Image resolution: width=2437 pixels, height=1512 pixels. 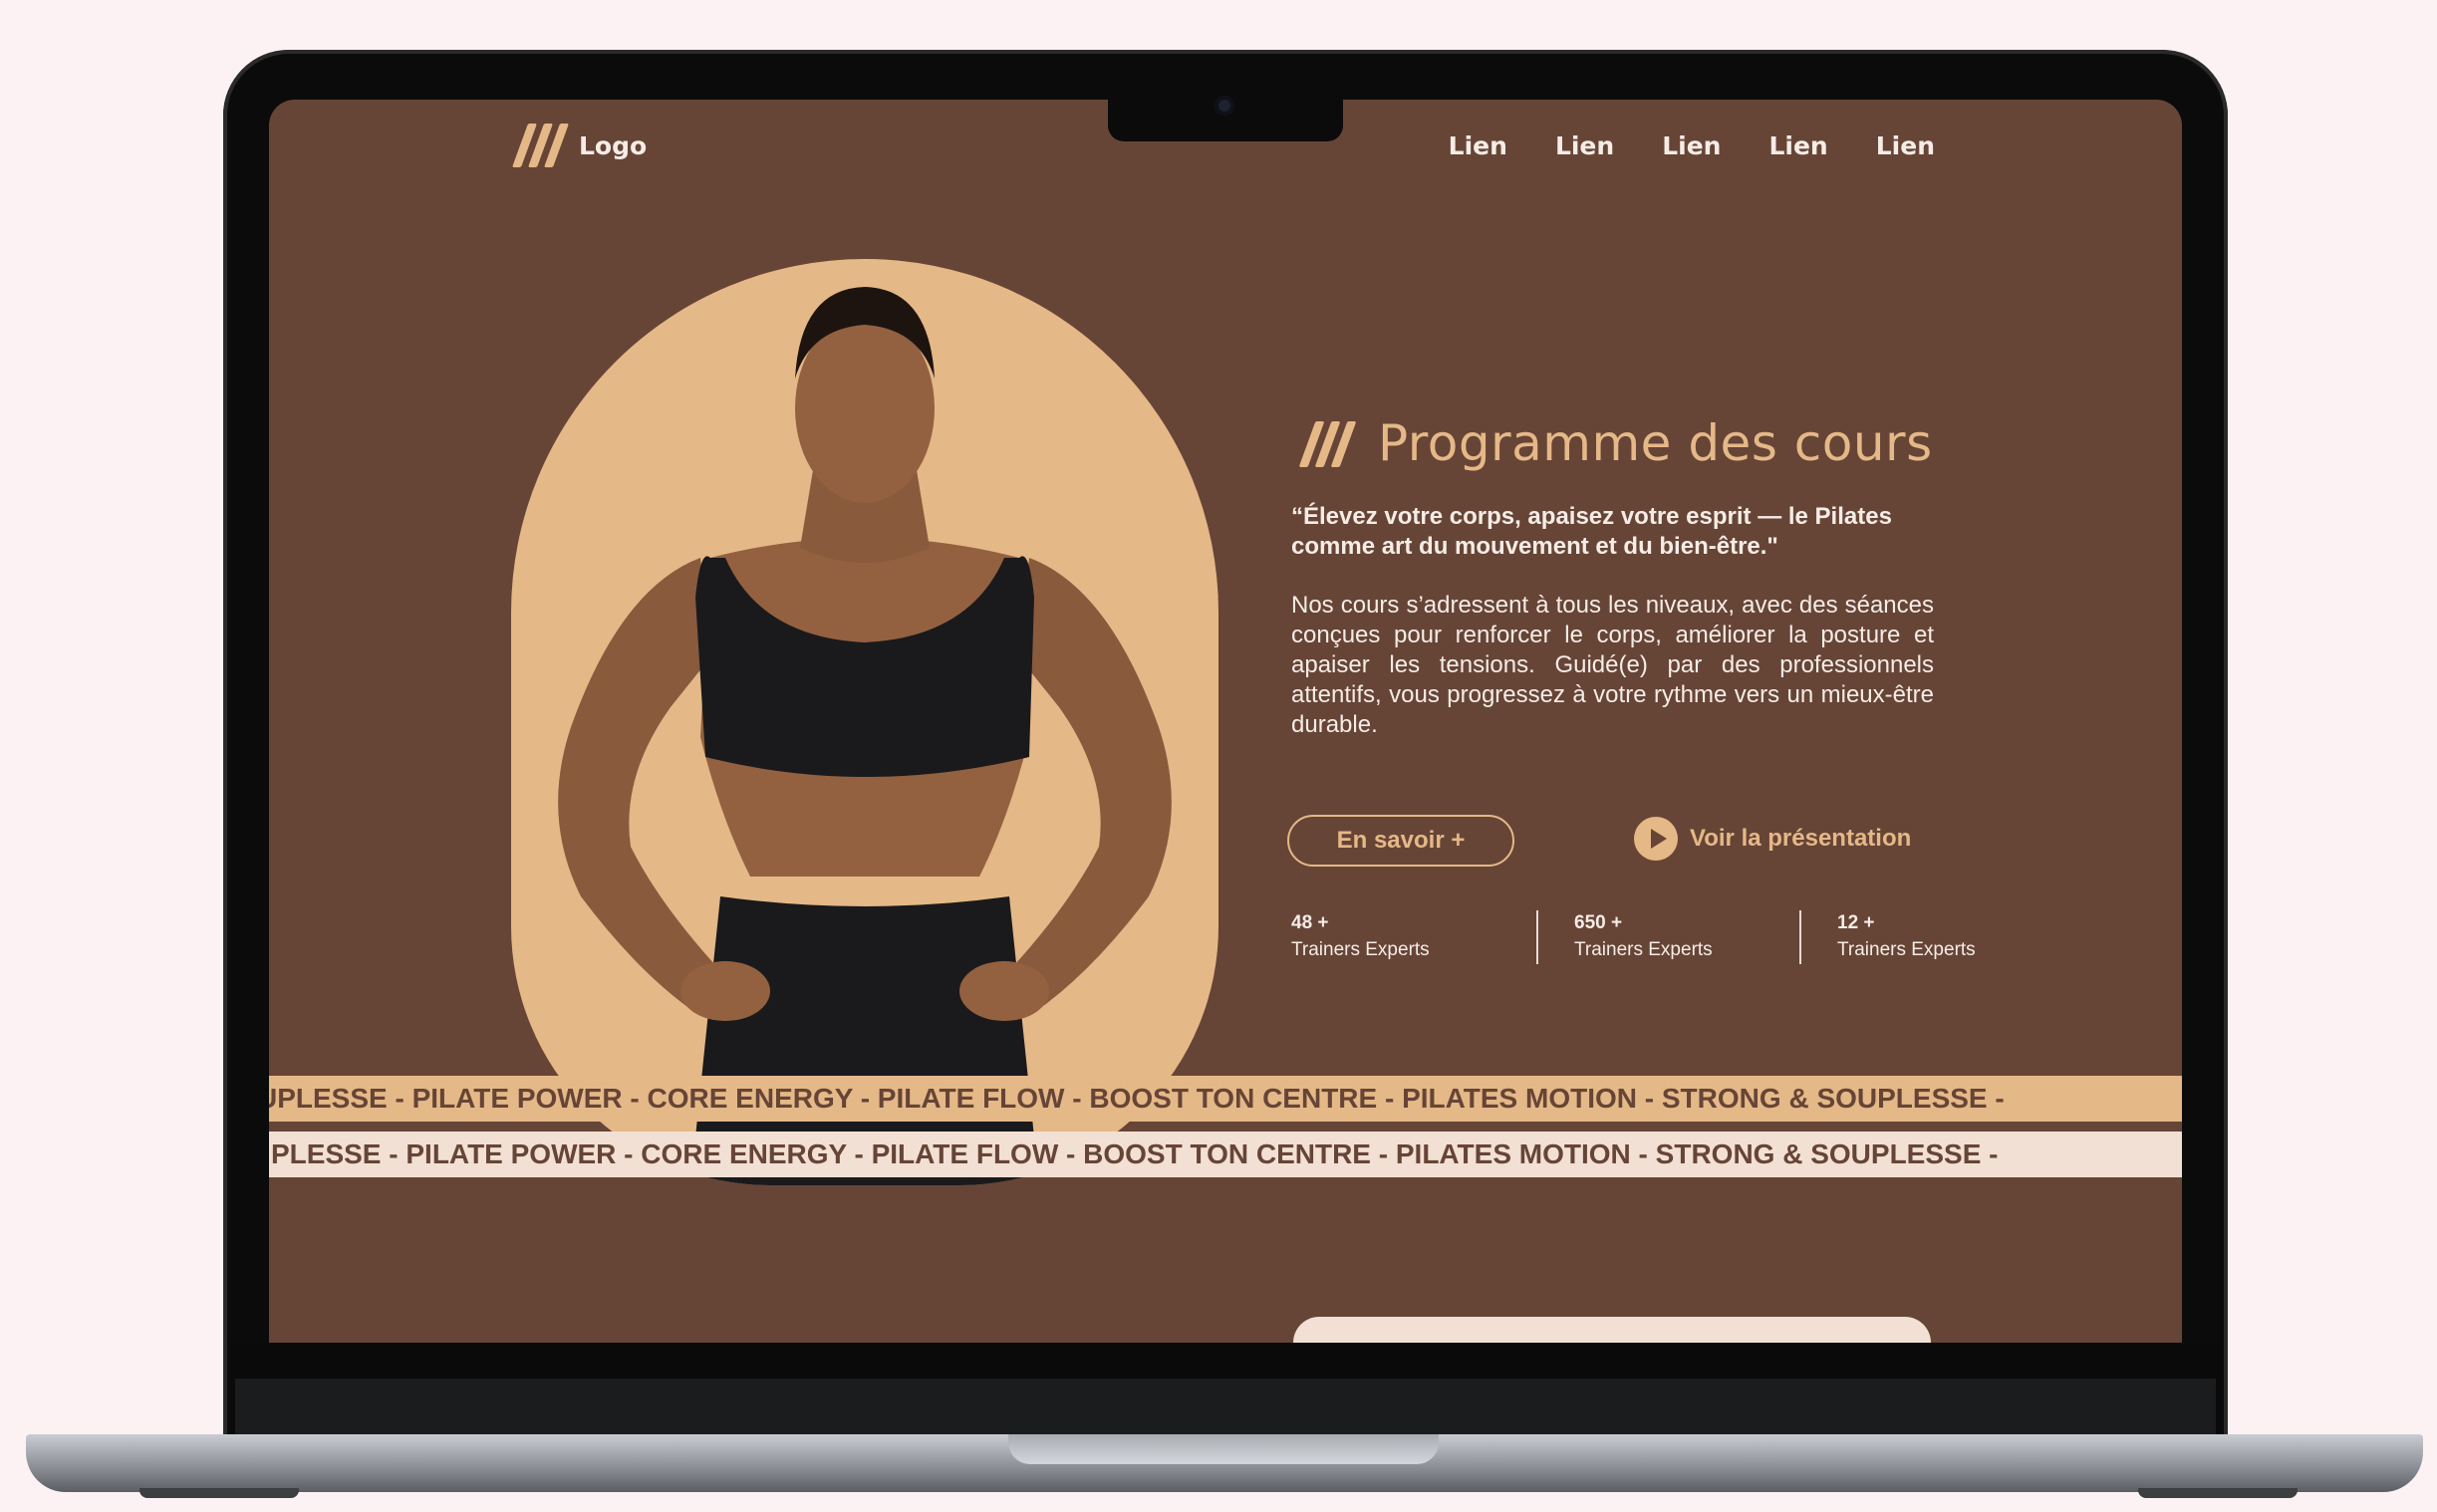 What do you see at coordinates (1226, 1406) in the screenshot?
I see `laptop-hinge-strip` at bounding box center [1226, 1406].